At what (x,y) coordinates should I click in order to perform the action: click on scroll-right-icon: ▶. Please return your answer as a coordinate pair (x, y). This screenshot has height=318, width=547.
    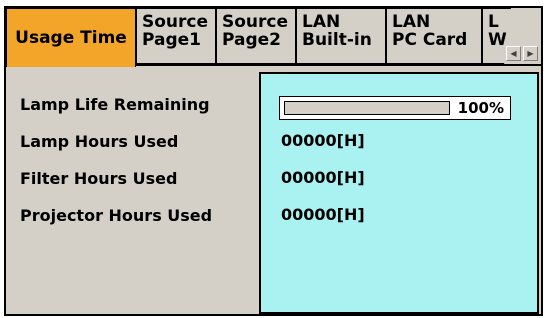
    Looking at the image, I should click on (530, 53).